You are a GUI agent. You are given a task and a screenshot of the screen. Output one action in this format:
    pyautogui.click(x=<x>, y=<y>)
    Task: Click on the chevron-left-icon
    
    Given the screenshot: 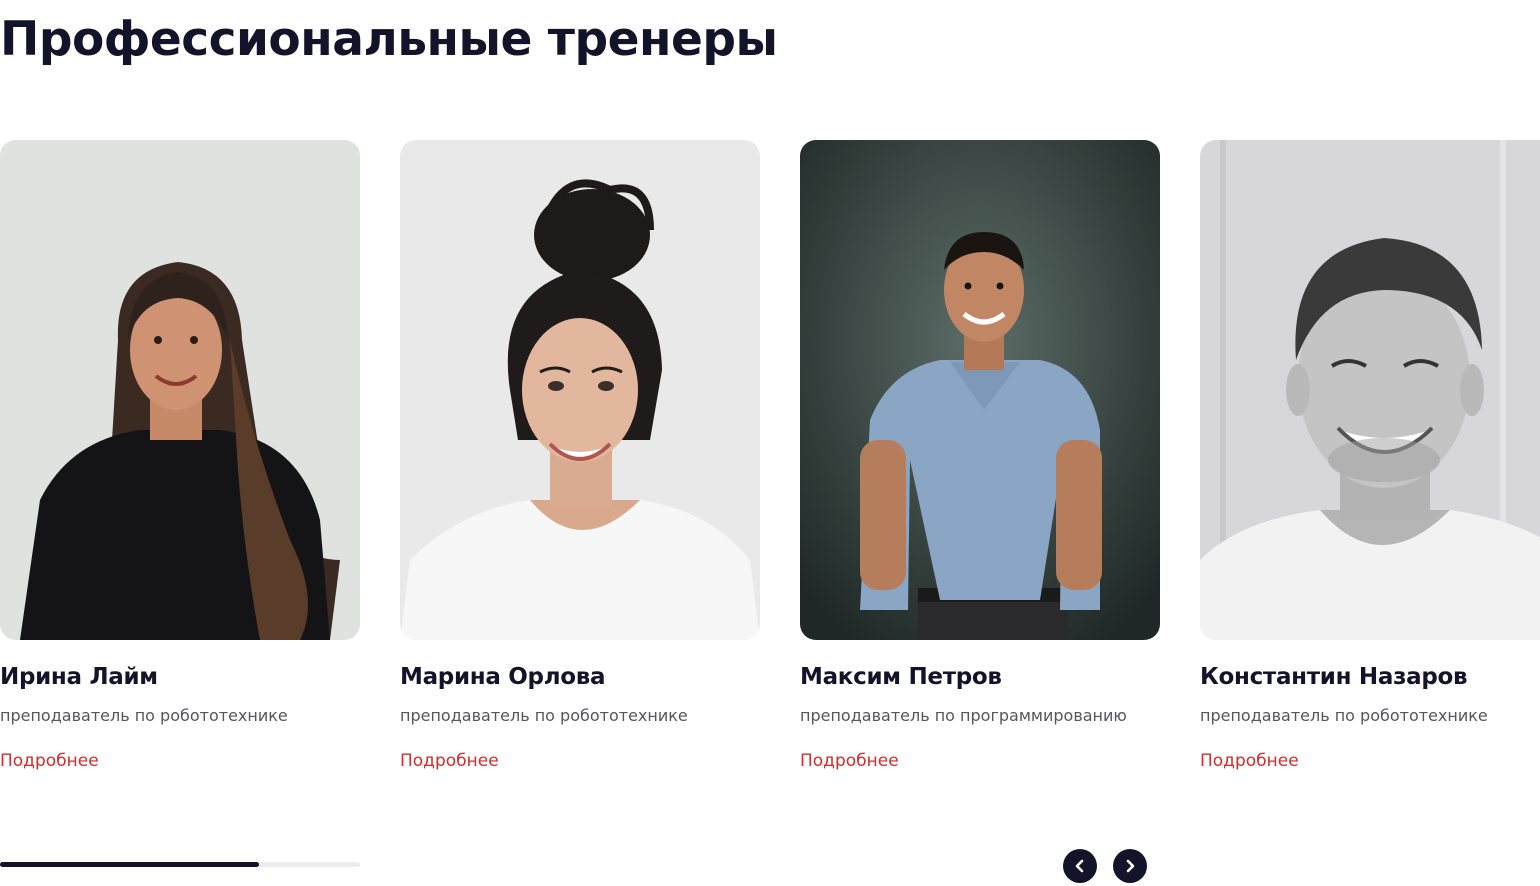 What is the action you would take?
    pyautogui.click(x=1080, y=866)
    